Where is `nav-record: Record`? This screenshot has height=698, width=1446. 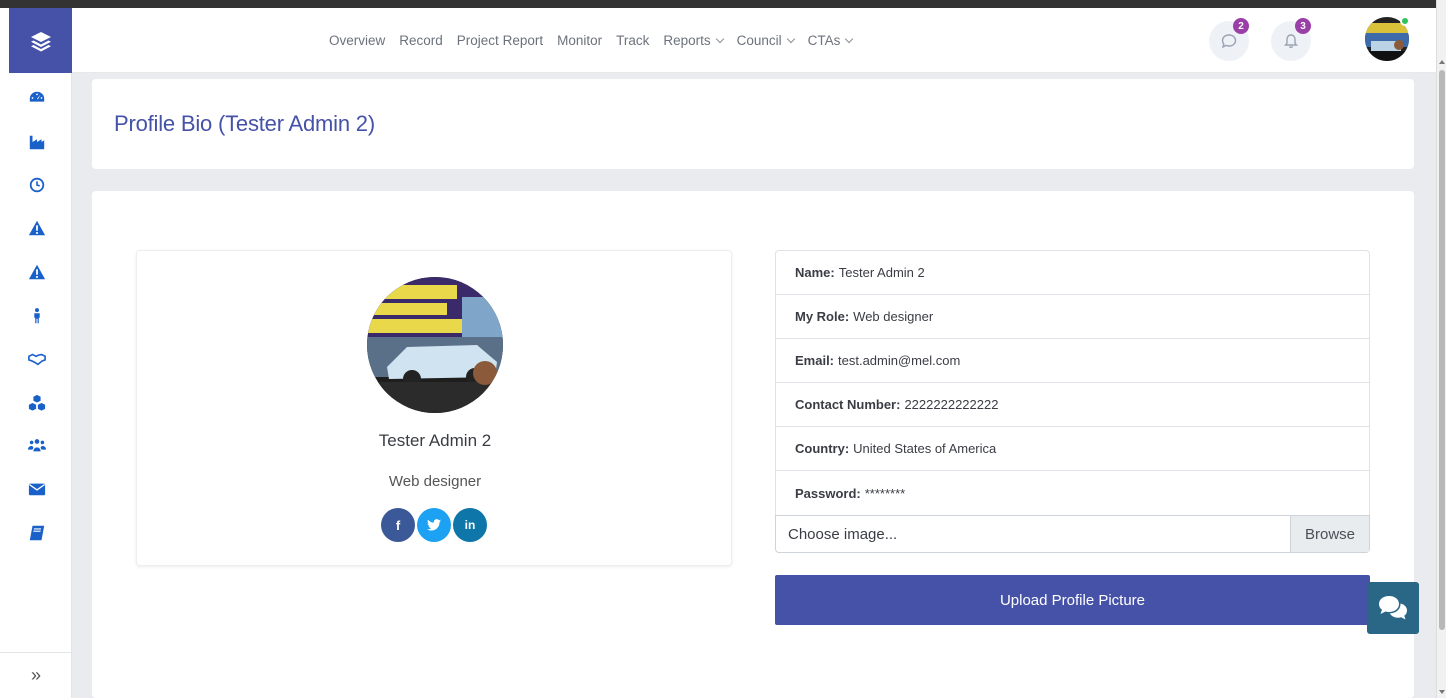 nav-record: Record is located at coordinates (421, 40).